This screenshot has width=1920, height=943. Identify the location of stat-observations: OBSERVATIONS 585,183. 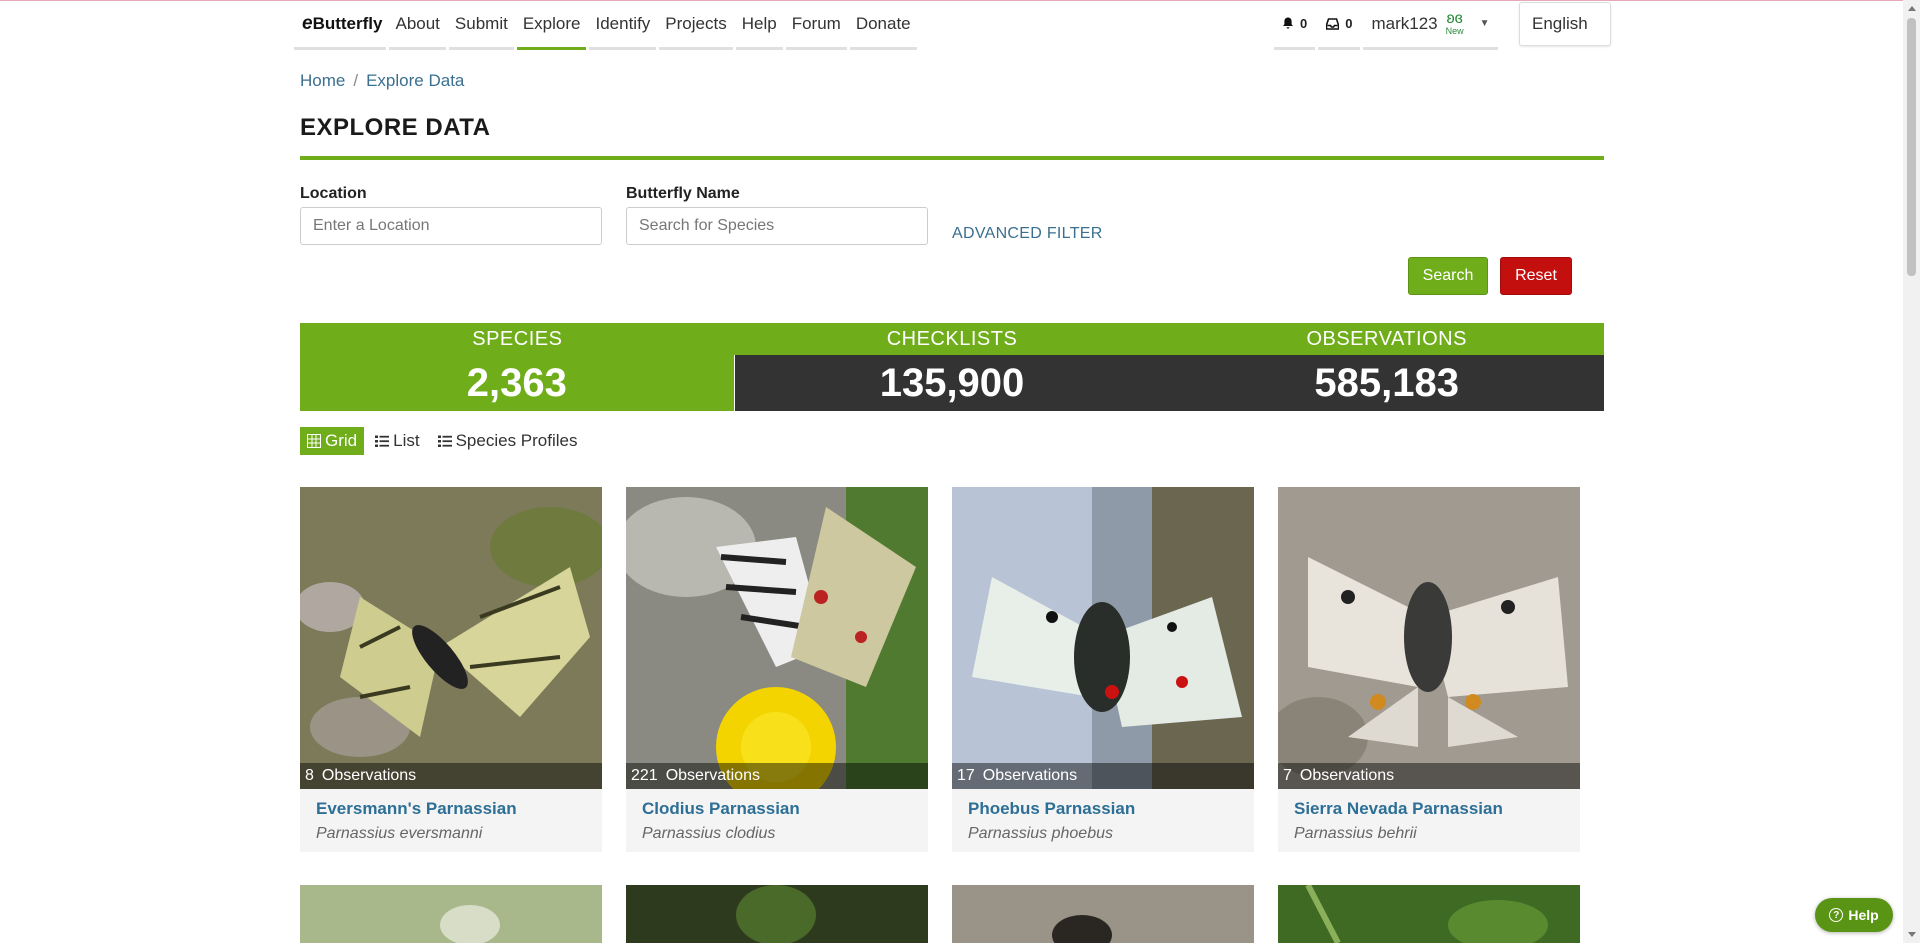
(1387, 367).